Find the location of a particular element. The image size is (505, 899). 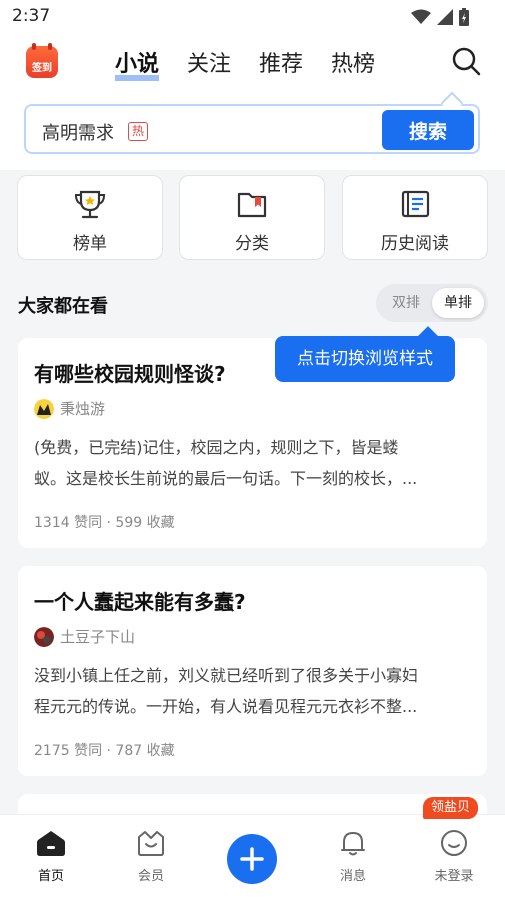

layout-tooltip: 点击切换浏览样式 is located at coordinates (365, 359).